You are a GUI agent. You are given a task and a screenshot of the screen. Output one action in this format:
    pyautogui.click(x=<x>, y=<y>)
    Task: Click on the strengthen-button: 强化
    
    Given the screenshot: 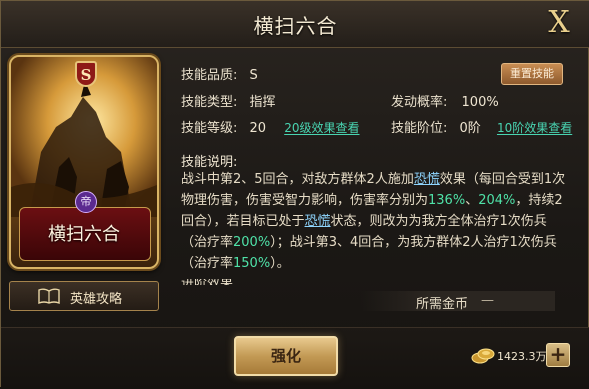 What is the action you would take?
    pyautogui.click(x=286, y=356)
    